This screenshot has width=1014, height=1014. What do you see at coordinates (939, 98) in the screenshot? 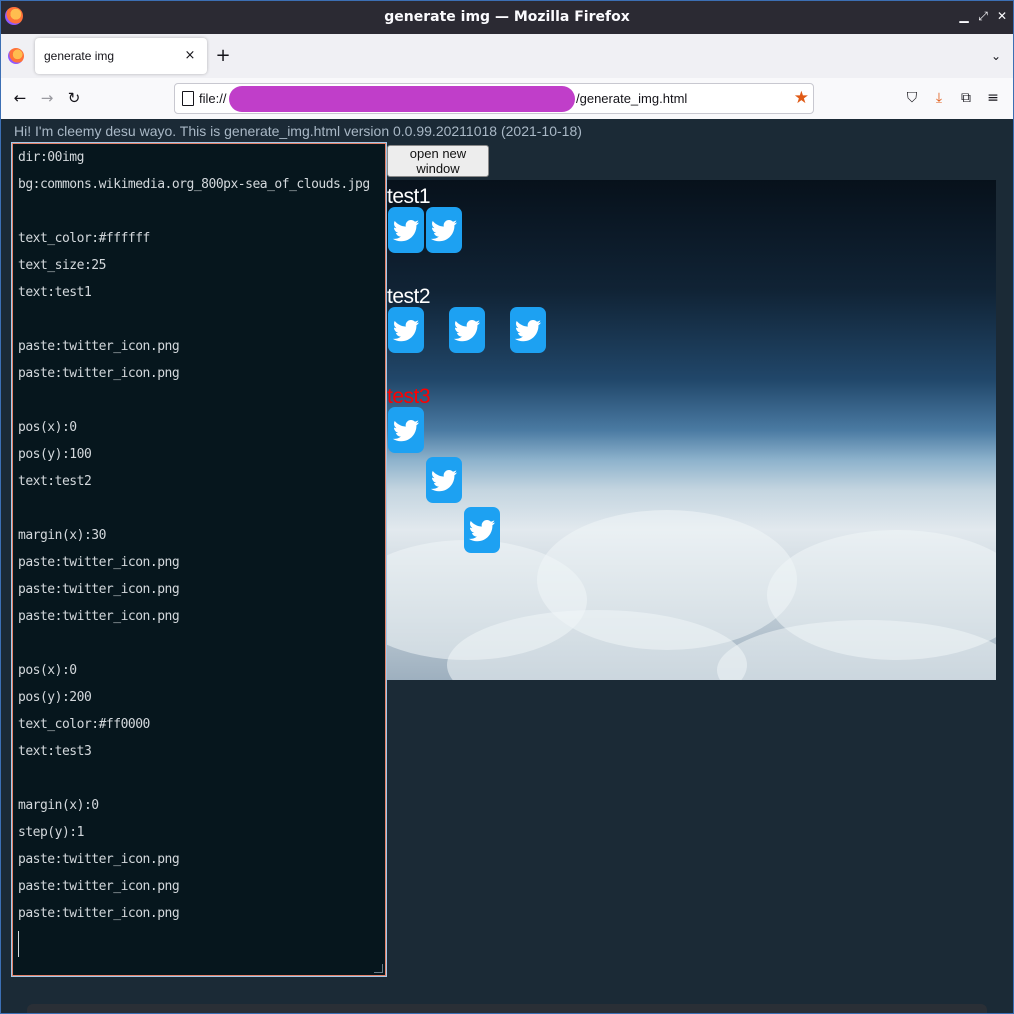
I see `download-icon: ⤓` at bounding box center [939, 98].